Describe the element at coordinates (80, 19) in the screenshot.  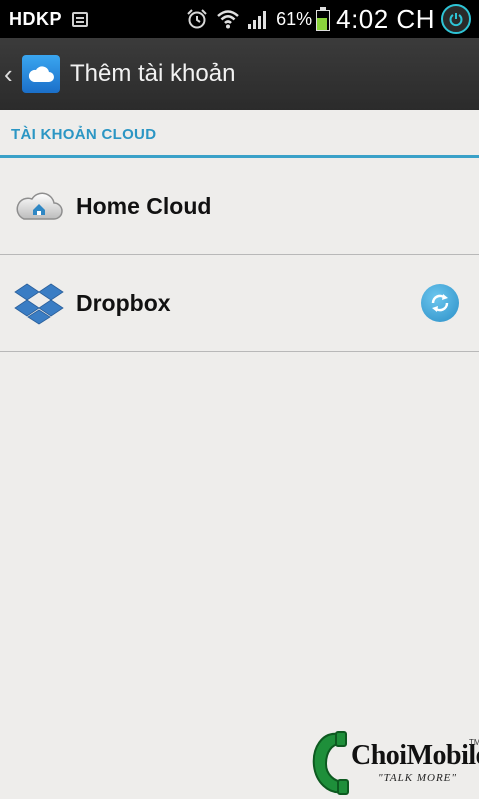
I see `notification-icon` at that location.